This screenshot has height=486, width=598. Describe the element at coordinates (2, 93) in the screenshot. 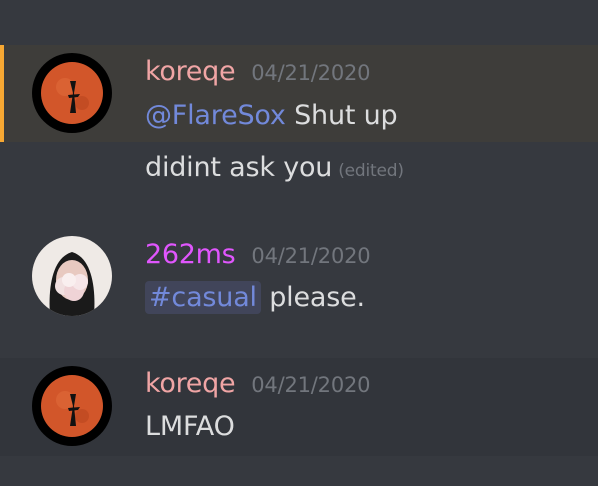

I see `mention-indicator` at that location.